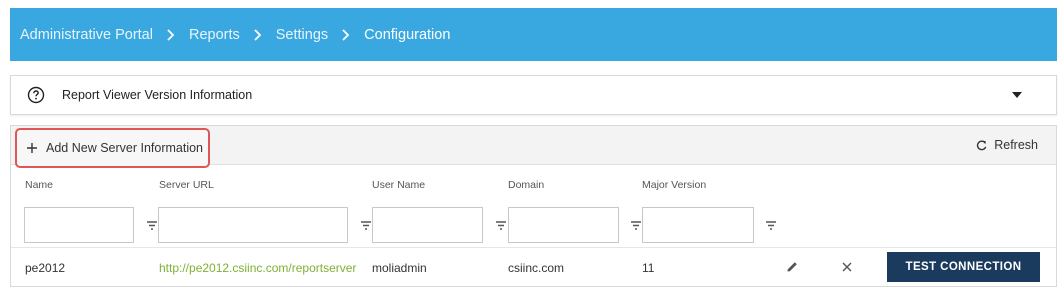  What do you see at coordinates (427, 225) in the screenshot?
I see `user-name-filter-input` at bounding box center [427, 225].